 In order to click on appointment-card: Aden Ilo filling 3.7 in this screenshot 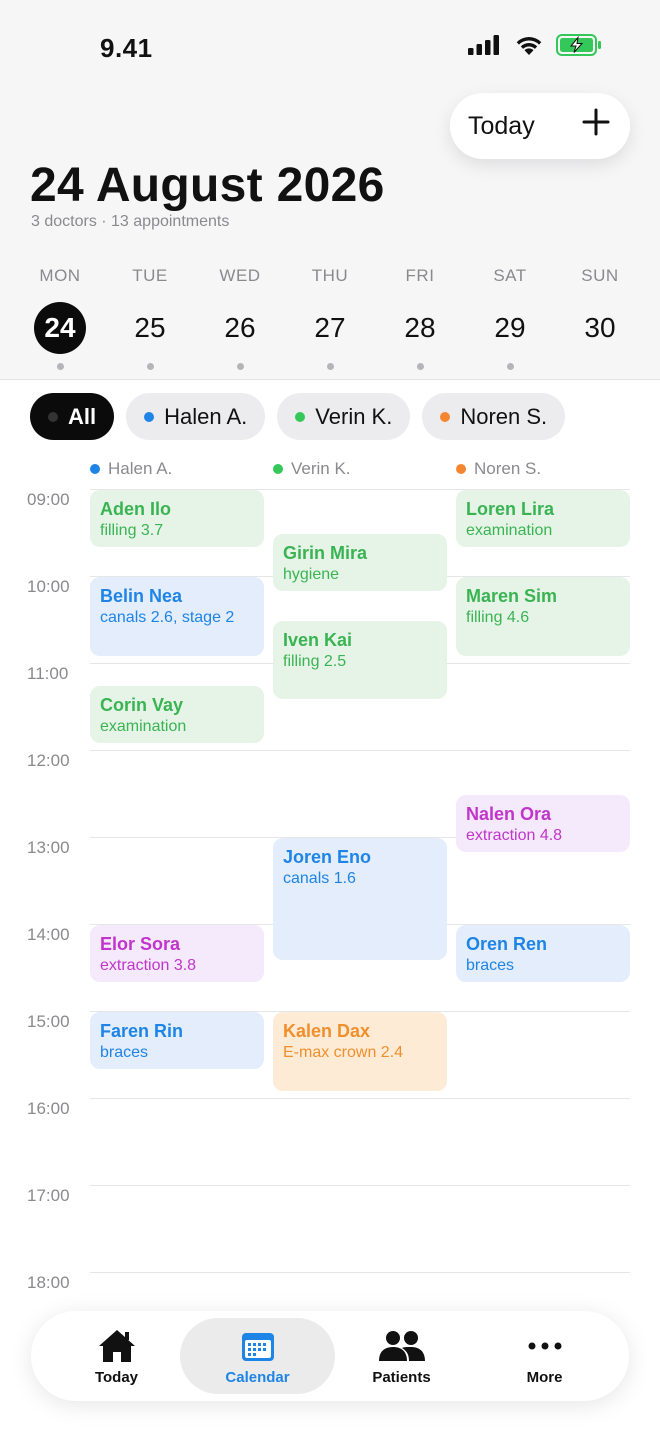, I will do `click(177, 518)`.